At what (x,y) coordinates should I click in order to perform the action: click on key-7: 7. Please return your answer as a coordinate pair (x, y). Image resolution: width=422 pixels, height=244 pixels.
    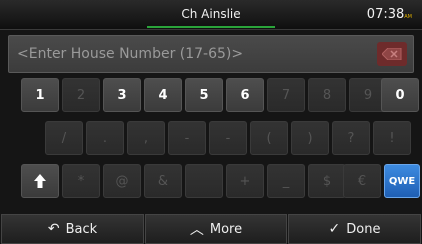
    Looking at the image, I should click on (286, 95).